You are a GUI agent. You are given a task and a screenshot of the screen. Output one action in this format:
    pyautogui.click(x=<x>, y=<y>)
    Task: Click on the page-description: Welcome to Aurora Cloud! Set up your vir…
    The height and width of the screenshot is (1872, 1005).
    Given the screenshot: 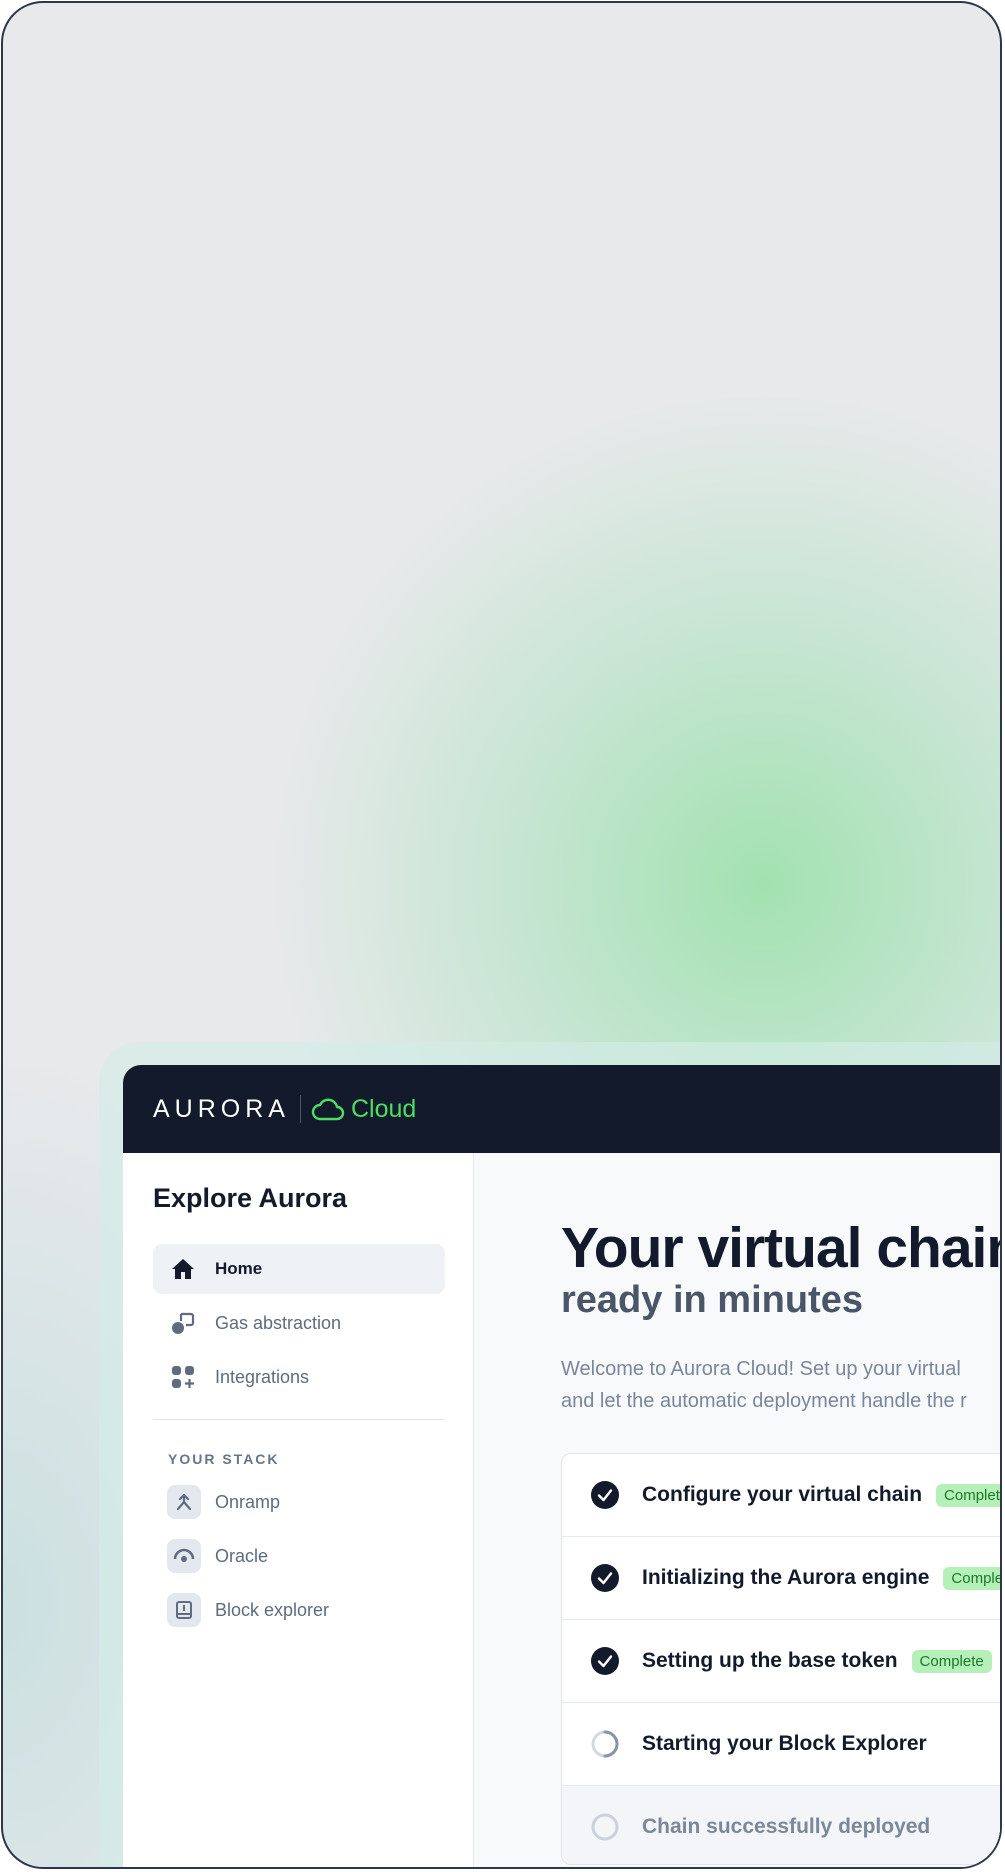 What is the action you would take?
    pyautogui.click(x=764, y=1385)
    